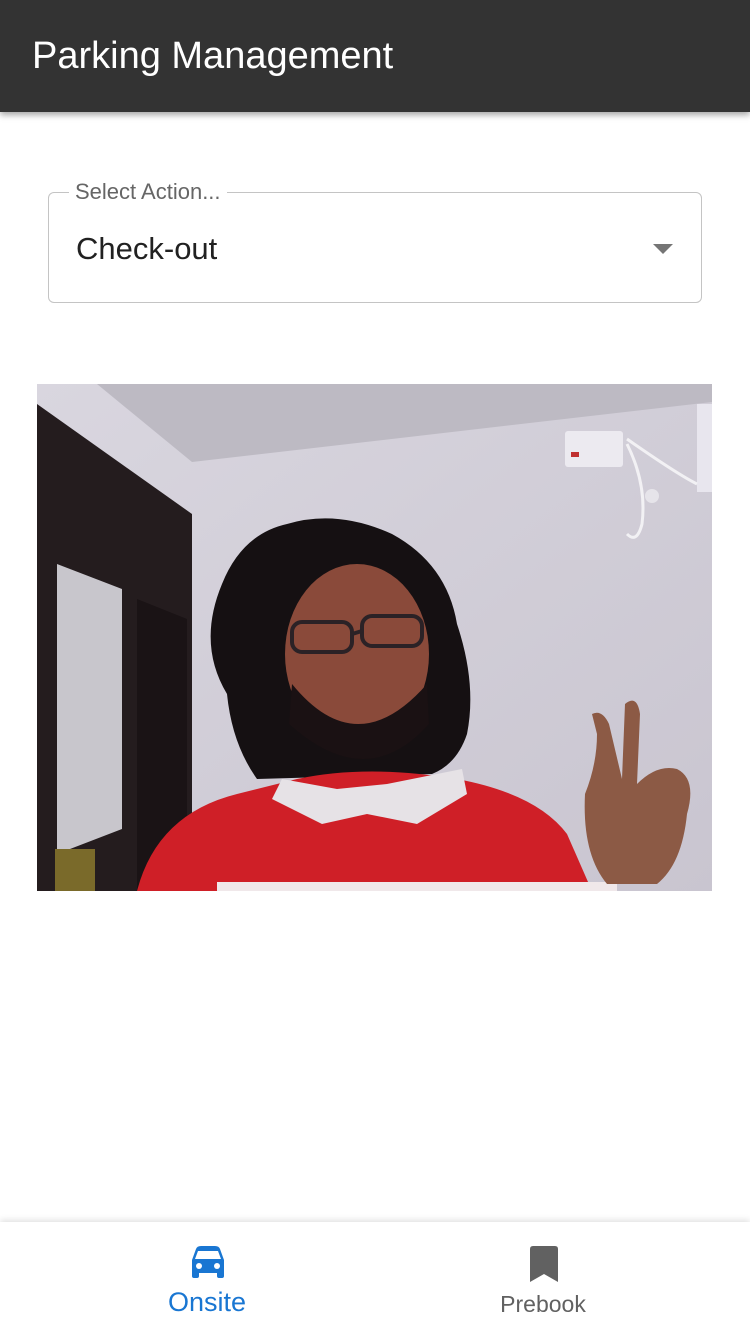 Image resolution: width=750 pixels, height=1333 pixels. What do you see at coordinates (207, 1302) in the screenshot?
I see `nav-item-onsite-label: Onsite` at bounding box center [207, 1302].